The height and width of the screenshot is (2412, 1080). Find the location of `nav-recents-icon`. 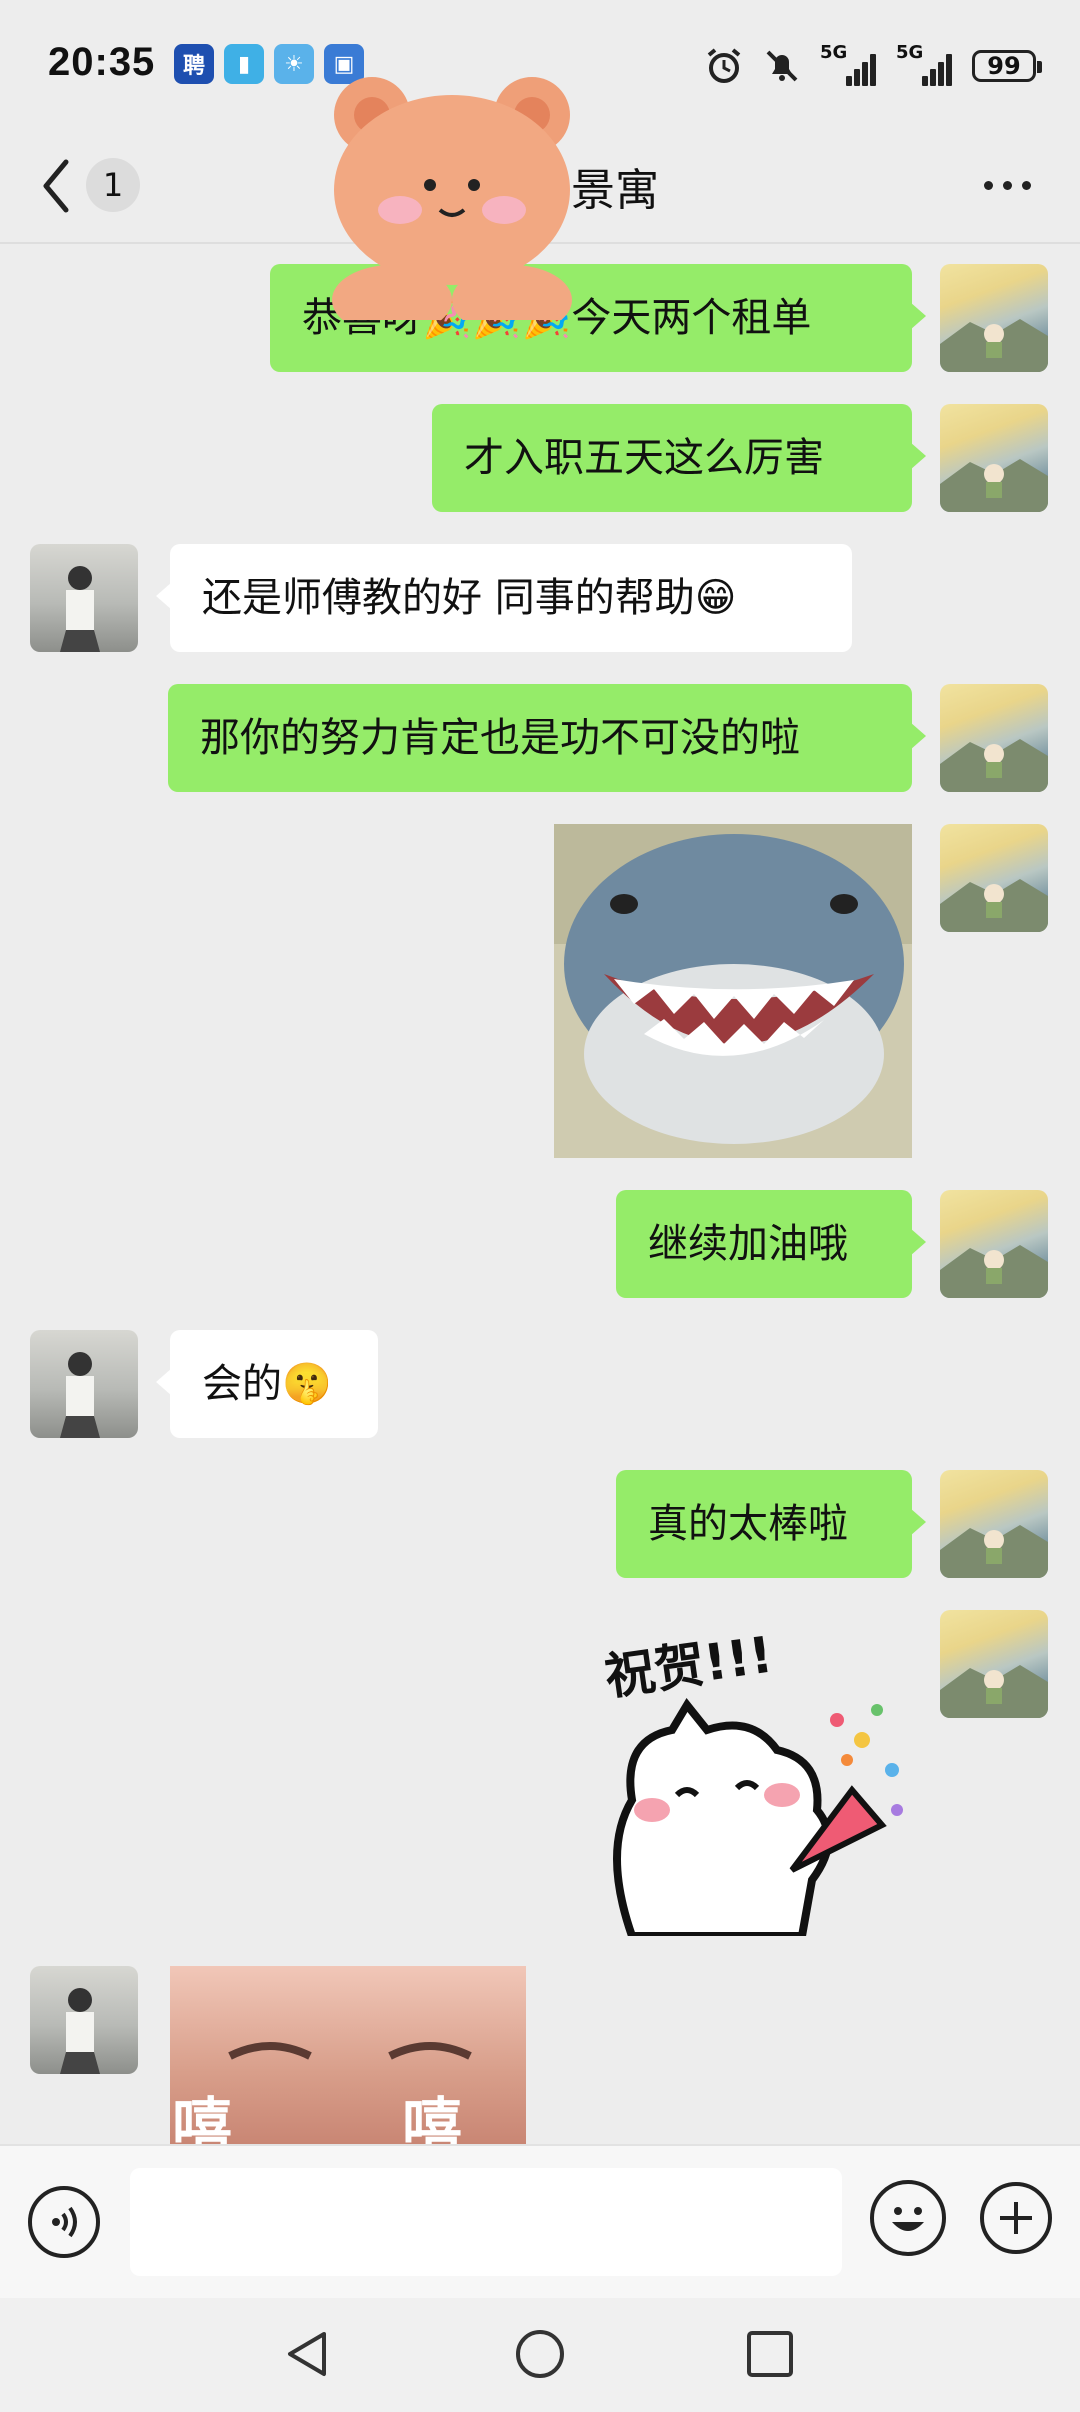

nav-recents-icon is located at coordinates (770, 2354).